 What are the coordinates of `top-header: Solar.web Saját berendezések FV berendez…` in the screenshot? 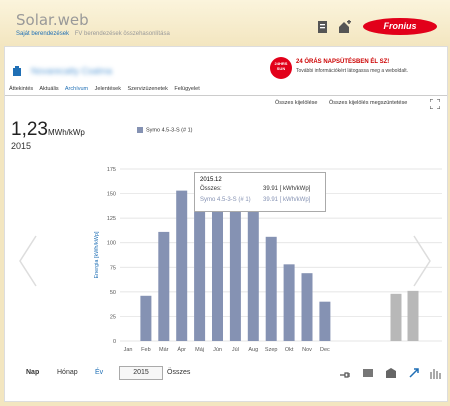 It's located at (225, 23).